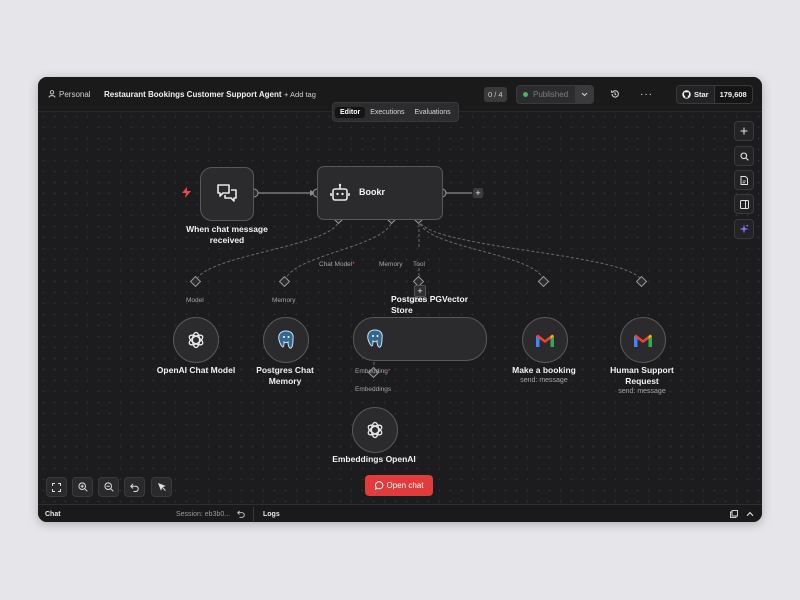 Image resolution: width=800 pixels, height=600 pixels. I want to click on tab-executions: Executions, so click(387, 112).